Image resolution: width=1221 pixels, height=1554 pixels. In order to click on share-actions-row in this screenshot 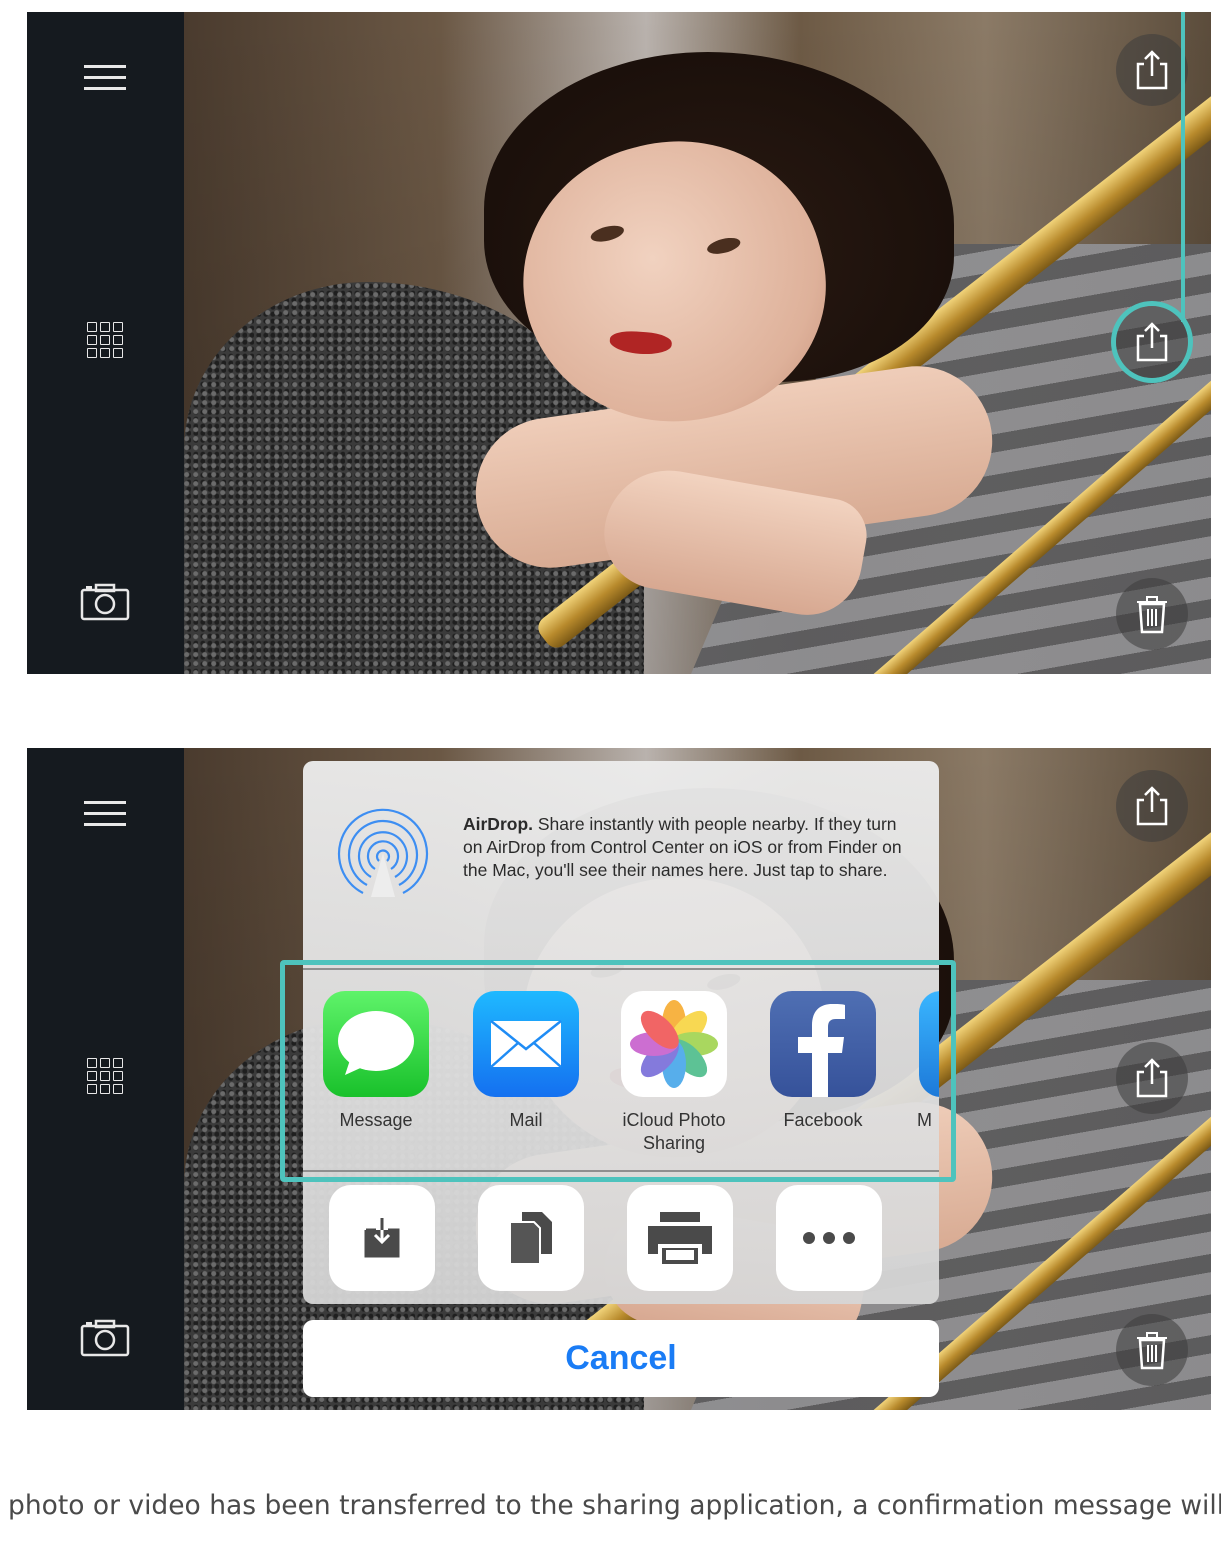, I will do `click(621, 1240)`.